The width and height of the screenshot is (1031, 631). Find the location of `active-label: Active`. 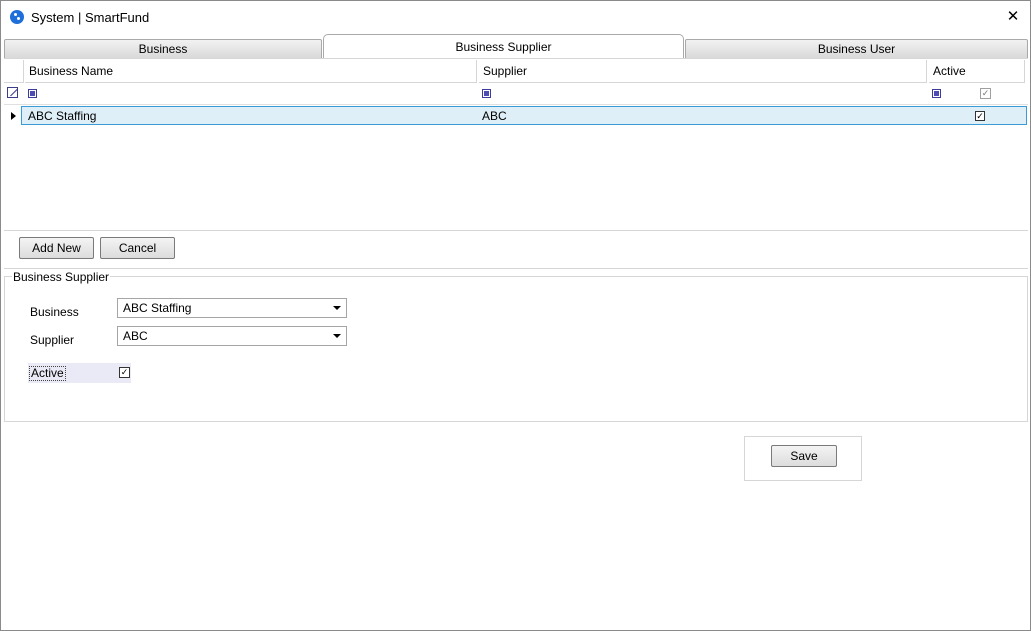

active-label: Active is located at coordinates (47, 373).